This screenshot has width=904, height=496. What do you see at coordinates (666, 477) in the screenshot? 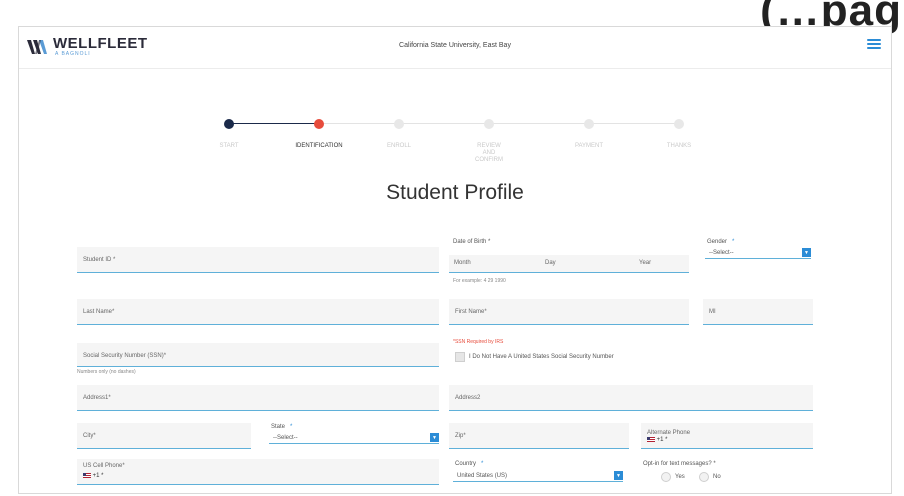
I see `opt-in-yes-radio` at bounding box center [666, 477].